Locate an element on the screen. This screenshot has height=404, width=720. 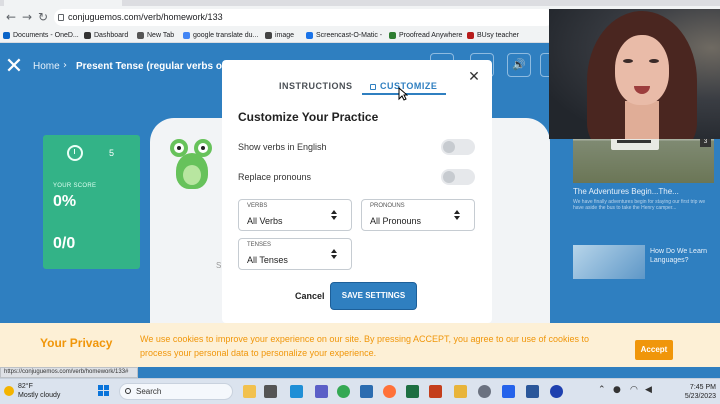
screencast-icon is located at coordinates (309, 35).